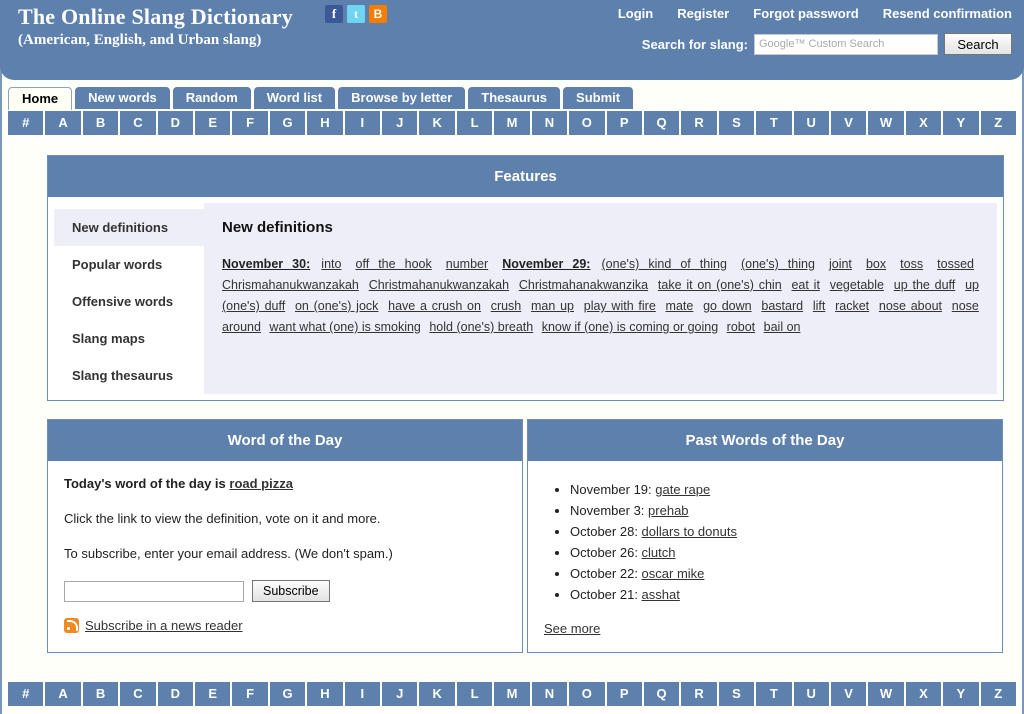 Image resolution: width=1024 pixels, height=714 pixels. Describe the element at coordinates (819, 306) in the screenshot. I see `definition-word-link: lift` at that location.